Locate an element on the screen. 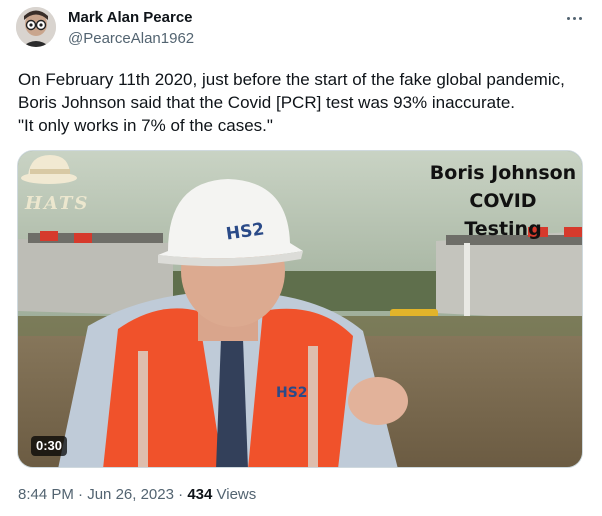 The image size is (602, 516). tweet-time: 8:44 PM is located at coordinates (46, 494).